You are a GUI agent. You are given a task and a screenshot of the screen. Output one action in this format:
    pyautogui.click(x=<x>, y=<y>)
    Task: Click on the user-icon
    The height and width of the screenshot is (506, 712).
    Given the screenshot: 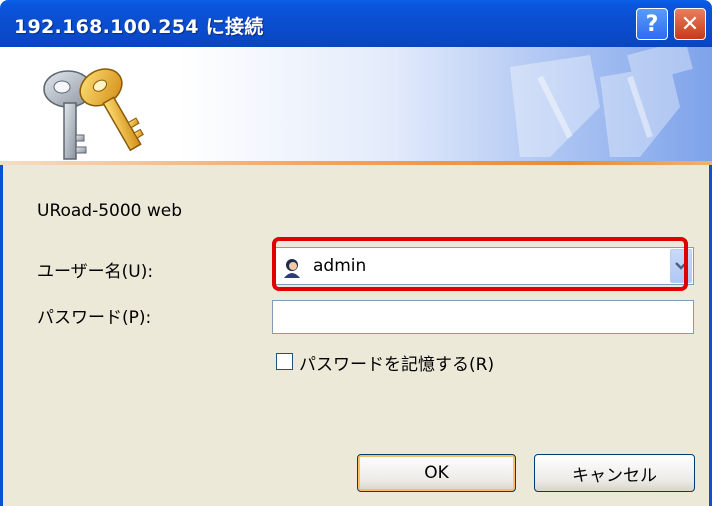 What is the action you would take?
    pyautogui.click(x=292, y=268)
    